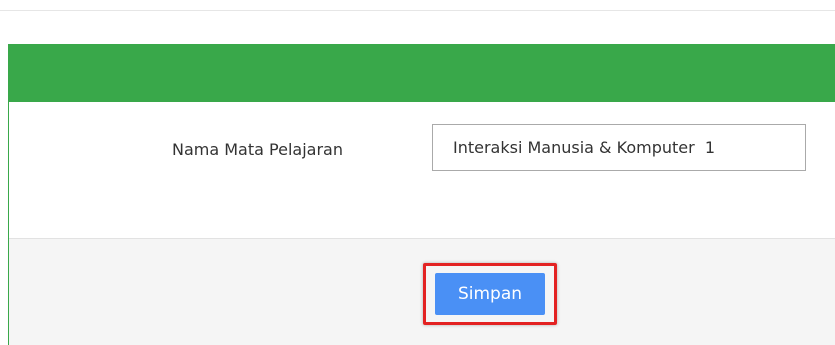  I want to click on save-button-highlight: Simpan, so click(490, 294).